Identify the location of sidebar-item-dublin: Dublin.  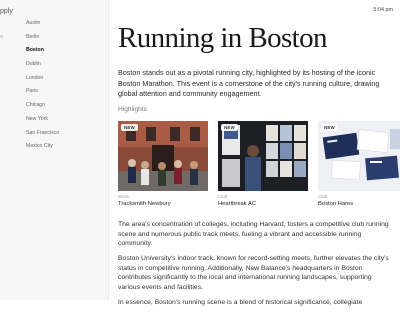
(41, 65).